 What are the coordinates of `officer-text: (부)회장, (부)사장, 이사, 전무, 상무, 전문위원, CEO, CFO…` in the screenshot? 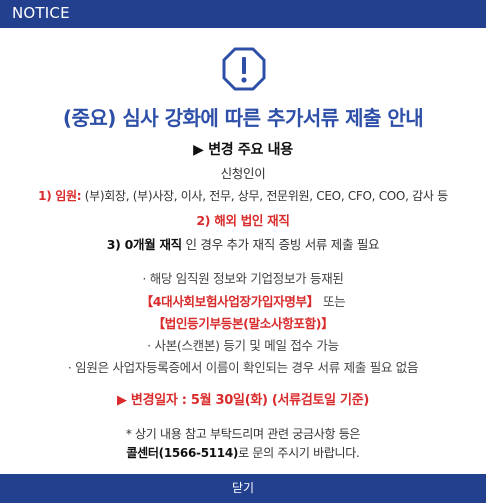 It's located at (264, 196).